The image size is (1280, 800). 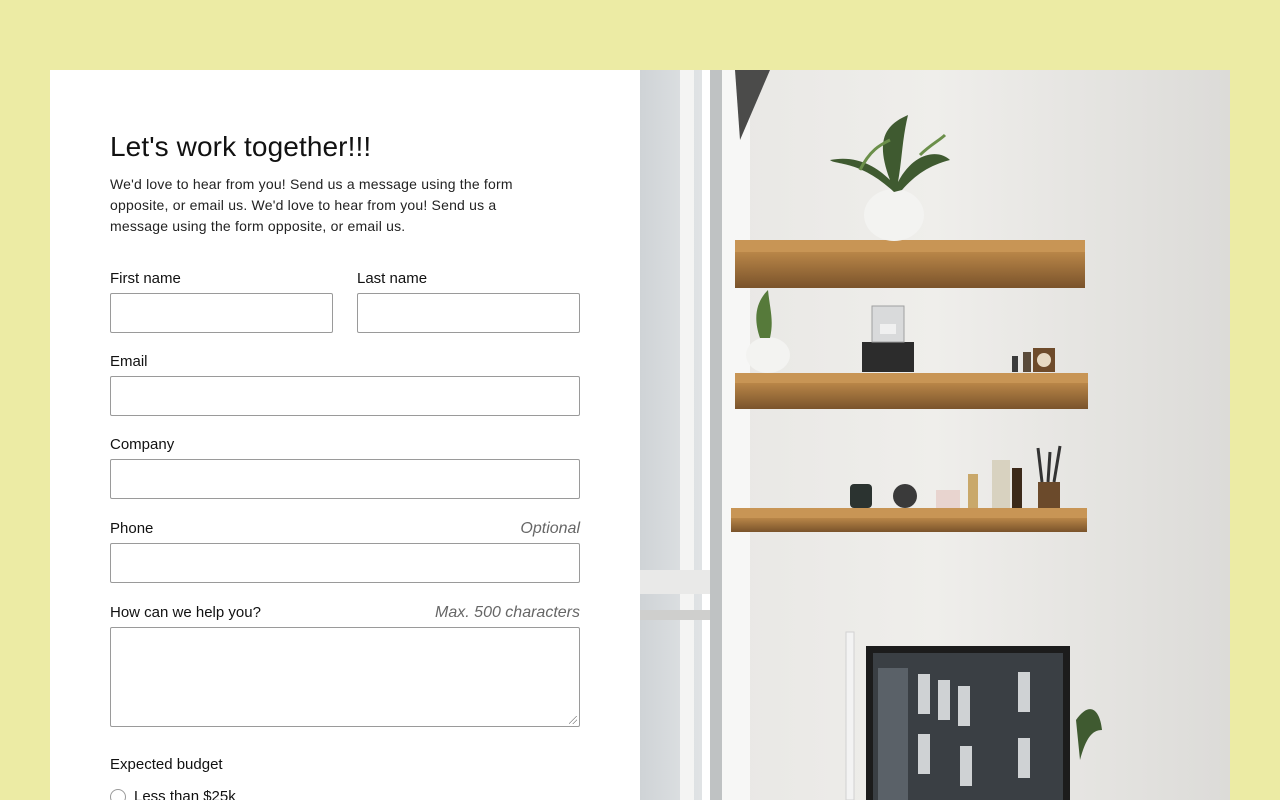 What do you see at coordinates (345, 613) in the screenshot?
I see `message-label-row: How can we help you? Max. 500 characters` at bounding box center [345, 613].